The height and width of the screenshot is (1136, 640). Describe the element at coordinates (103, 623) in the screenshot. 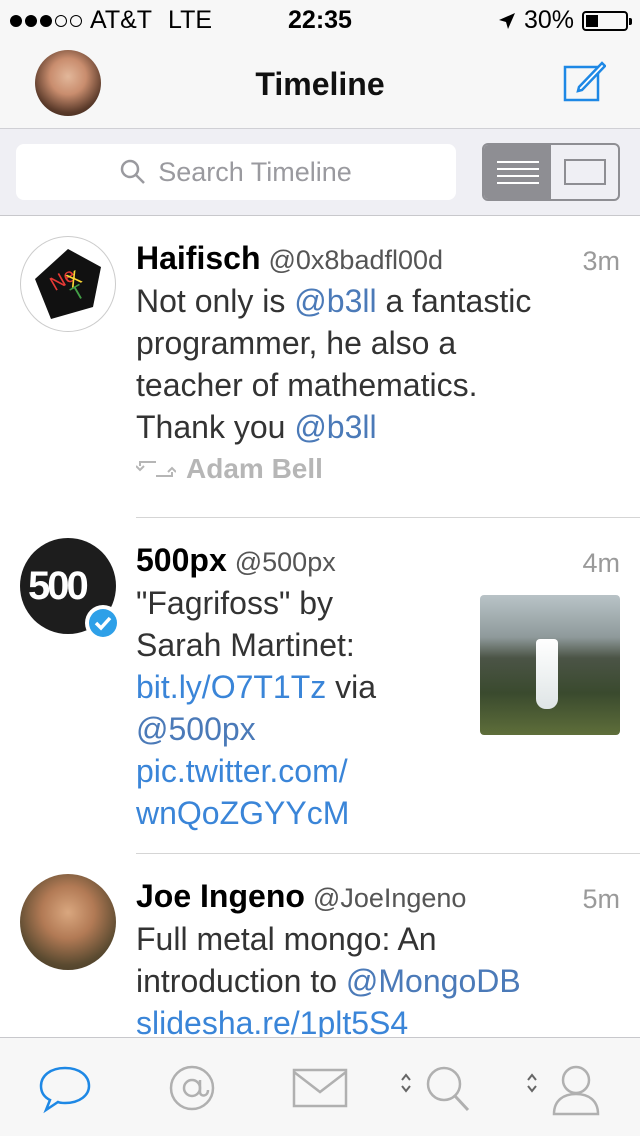

I see `verified-badge-icon` at that location.